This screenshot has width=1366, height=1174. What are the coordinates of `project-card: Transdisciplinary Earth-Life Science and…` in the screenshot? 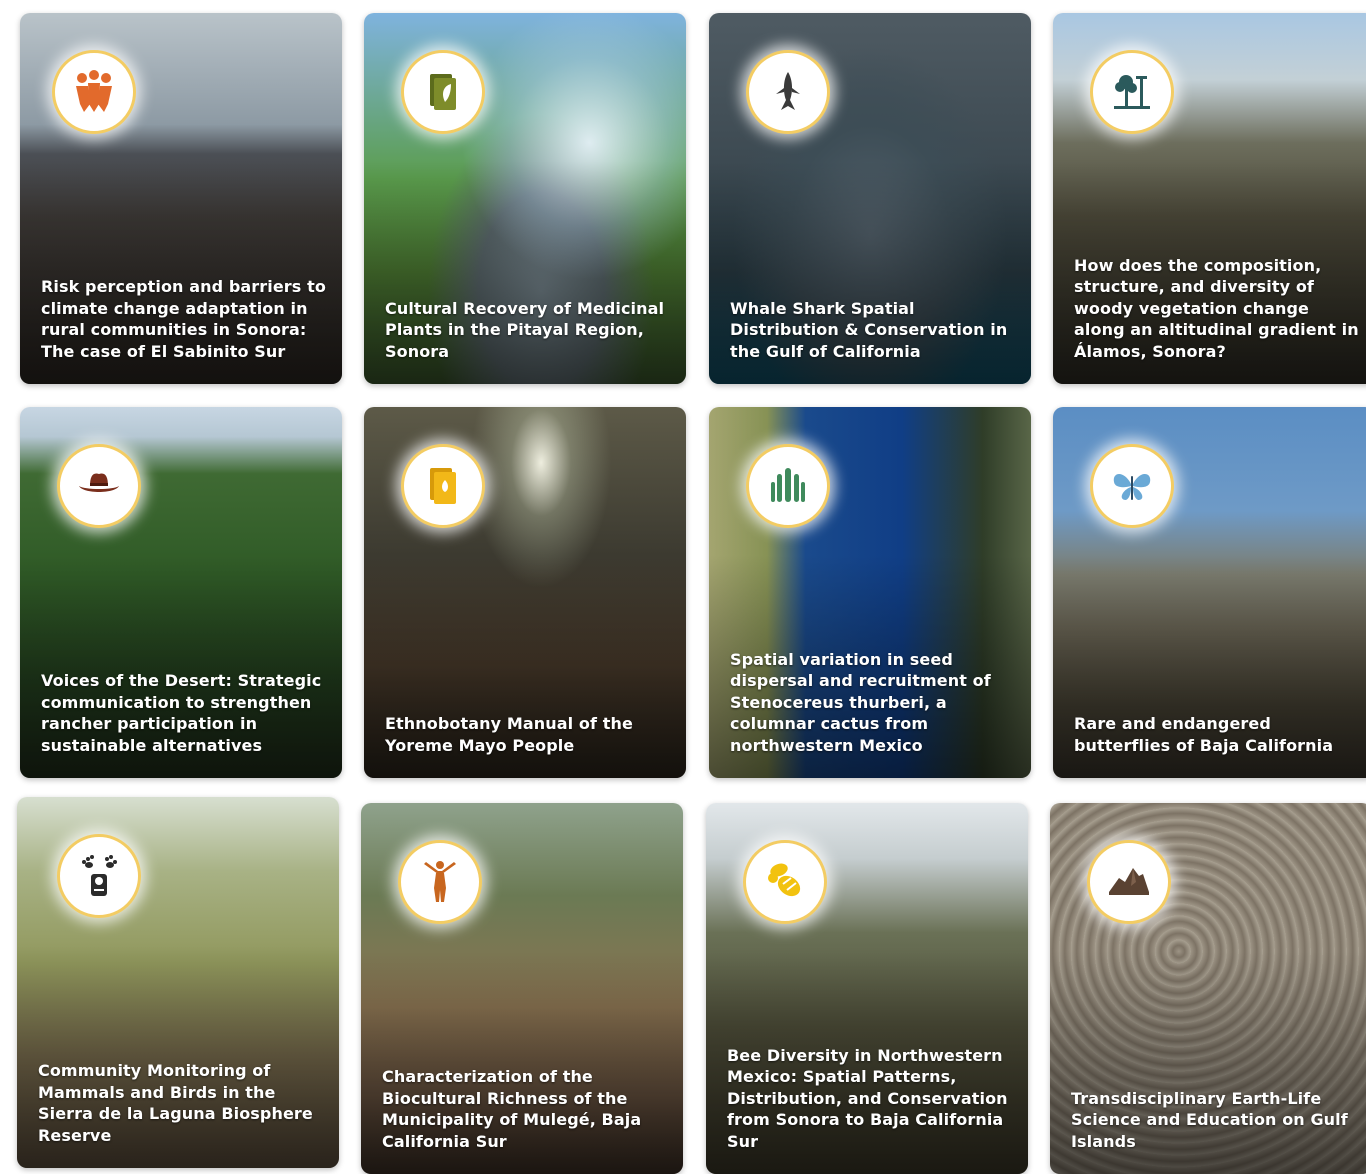 It's located at (1208, 988).